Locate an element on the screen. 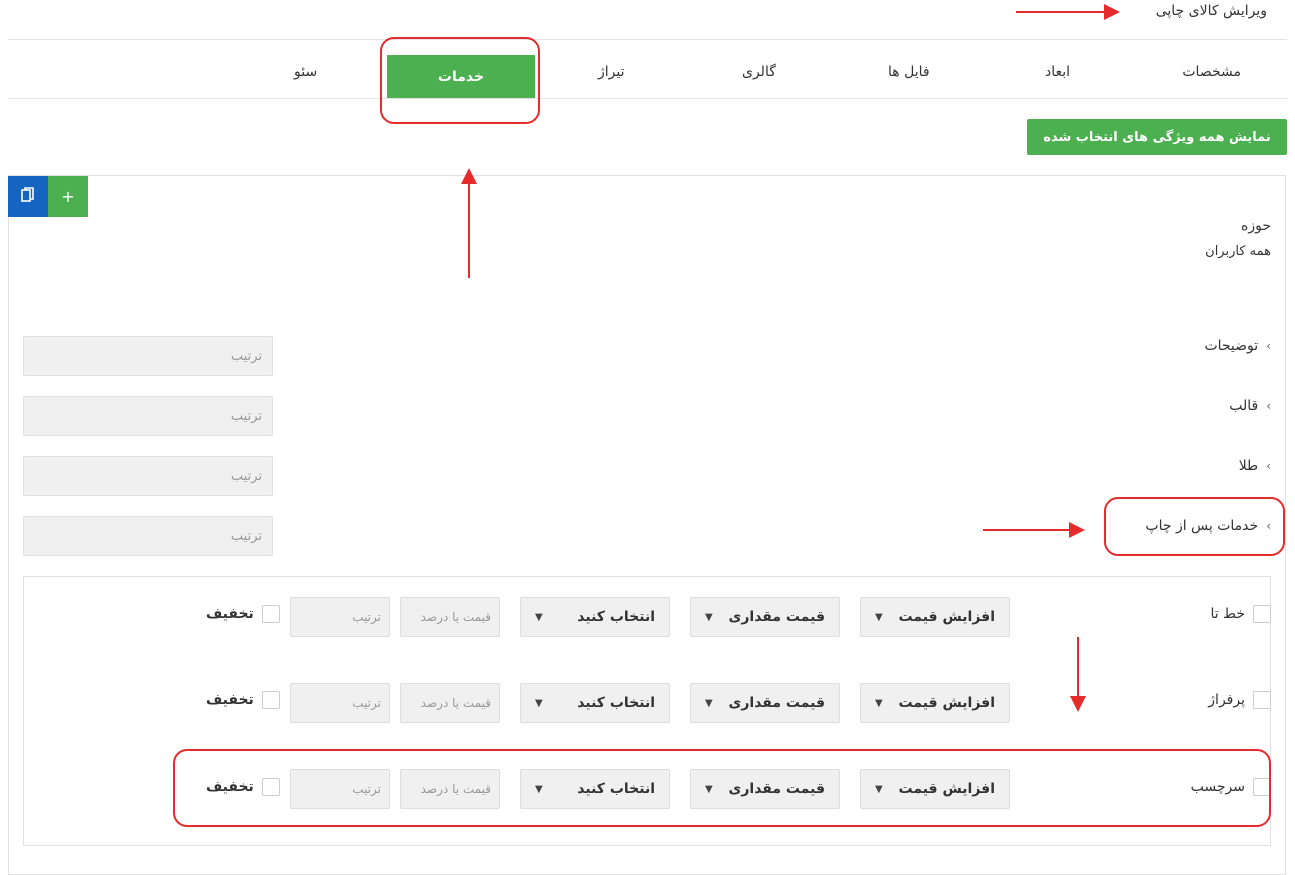 Image resolution: width=1295 pixels, height=875 pixels. section-post-print-services: › خدمات پس از چاپ is located at coordinates (1208, 526).